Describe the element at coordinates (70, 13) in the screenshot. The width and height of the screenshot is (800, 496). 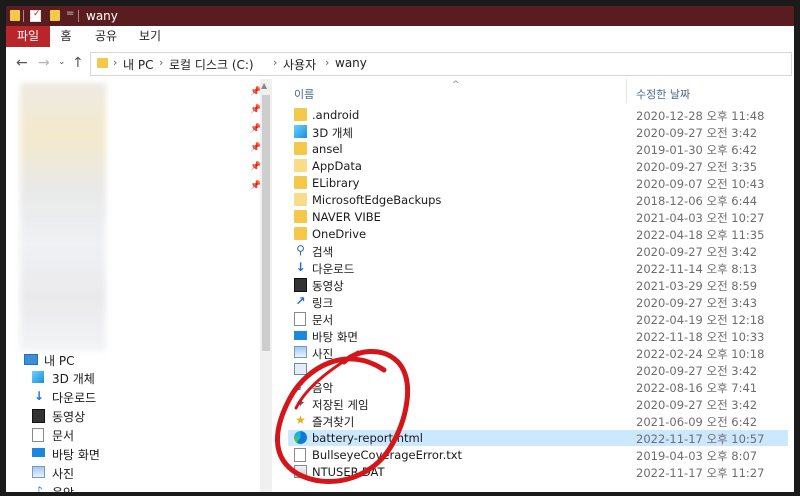
I see `quick-access-dropdown-icon: =` at that location.